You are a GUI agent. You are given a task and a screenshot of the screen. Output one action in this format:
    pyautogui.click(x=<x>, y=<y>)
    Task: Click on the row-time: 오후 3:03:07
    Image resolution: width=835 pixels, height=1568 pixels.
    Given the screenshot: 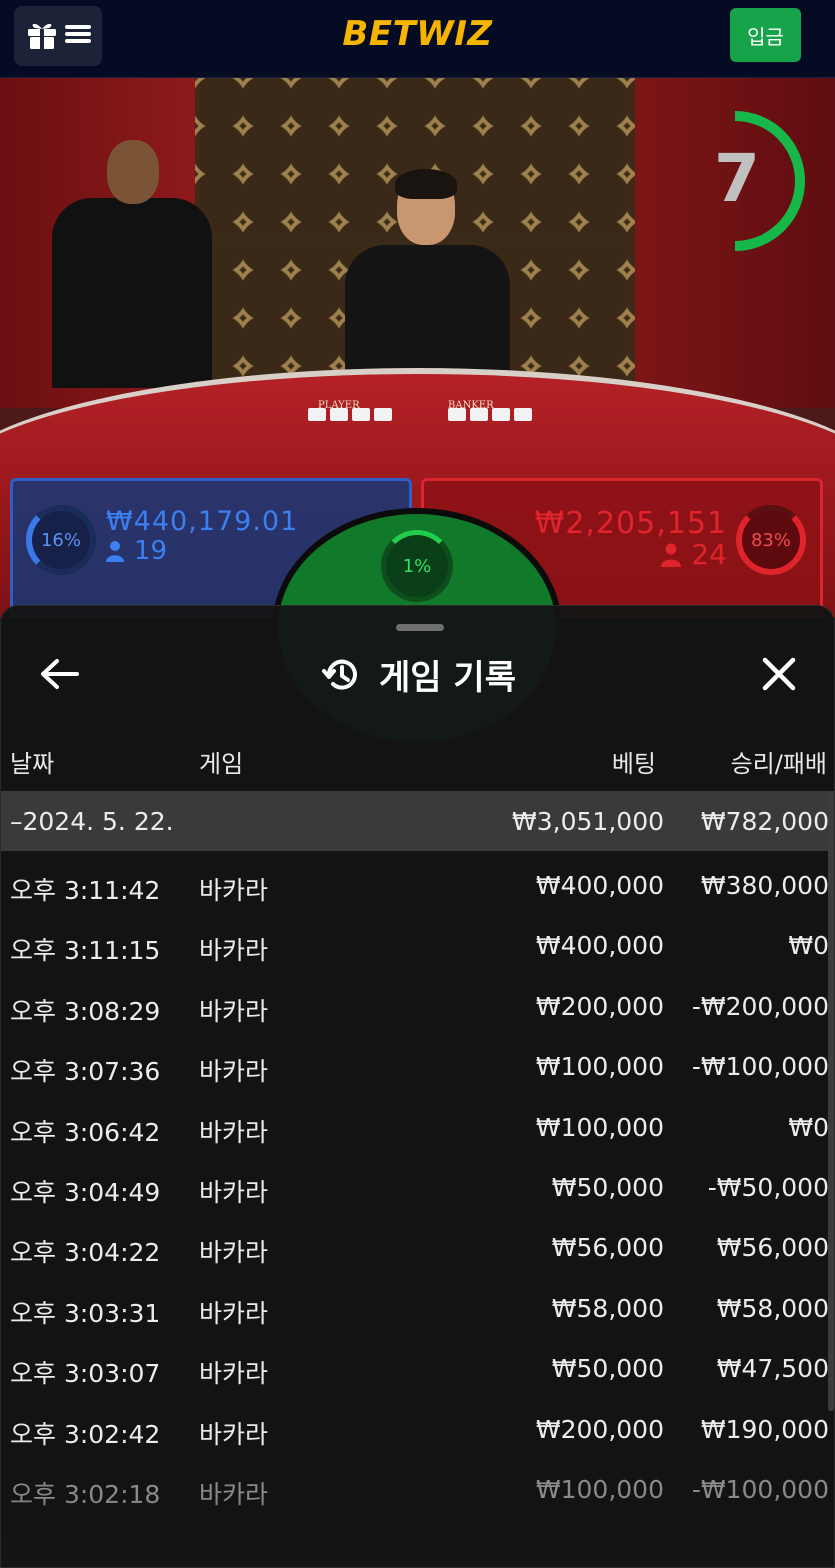 What is the action you would take?
    pyautogui.click(x=85, y=1374)
    